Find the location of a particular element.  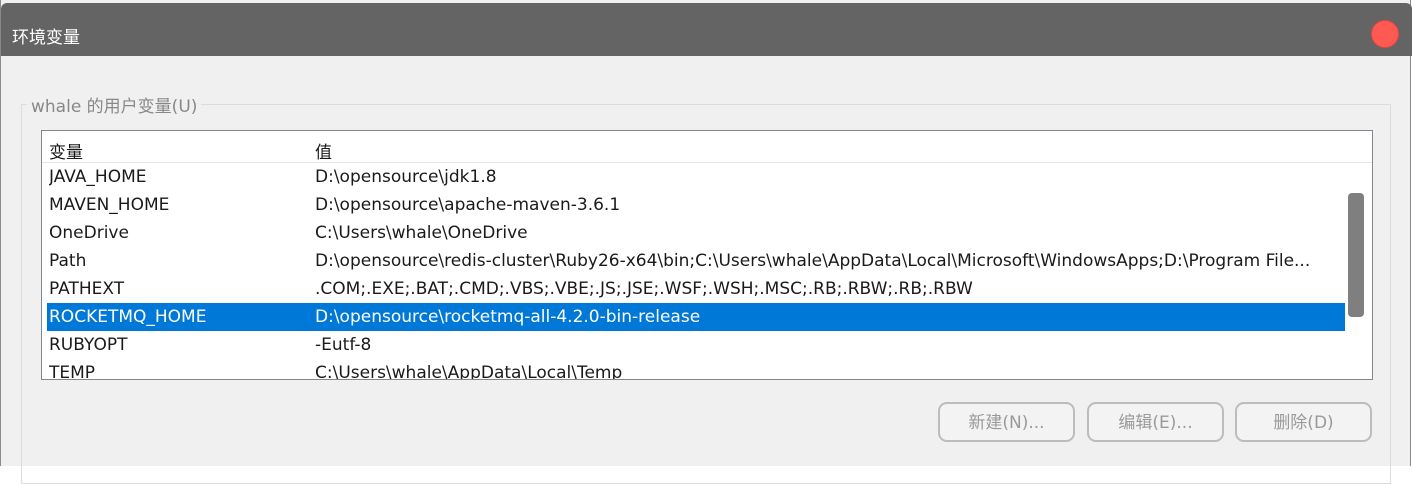

variable-name-cell: JAVA_HOME is located at coordinates (98, 177).